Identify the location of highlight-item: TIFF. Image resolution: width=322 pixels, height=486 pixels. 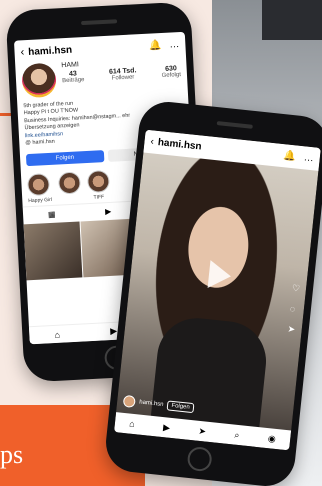
(98, 184).